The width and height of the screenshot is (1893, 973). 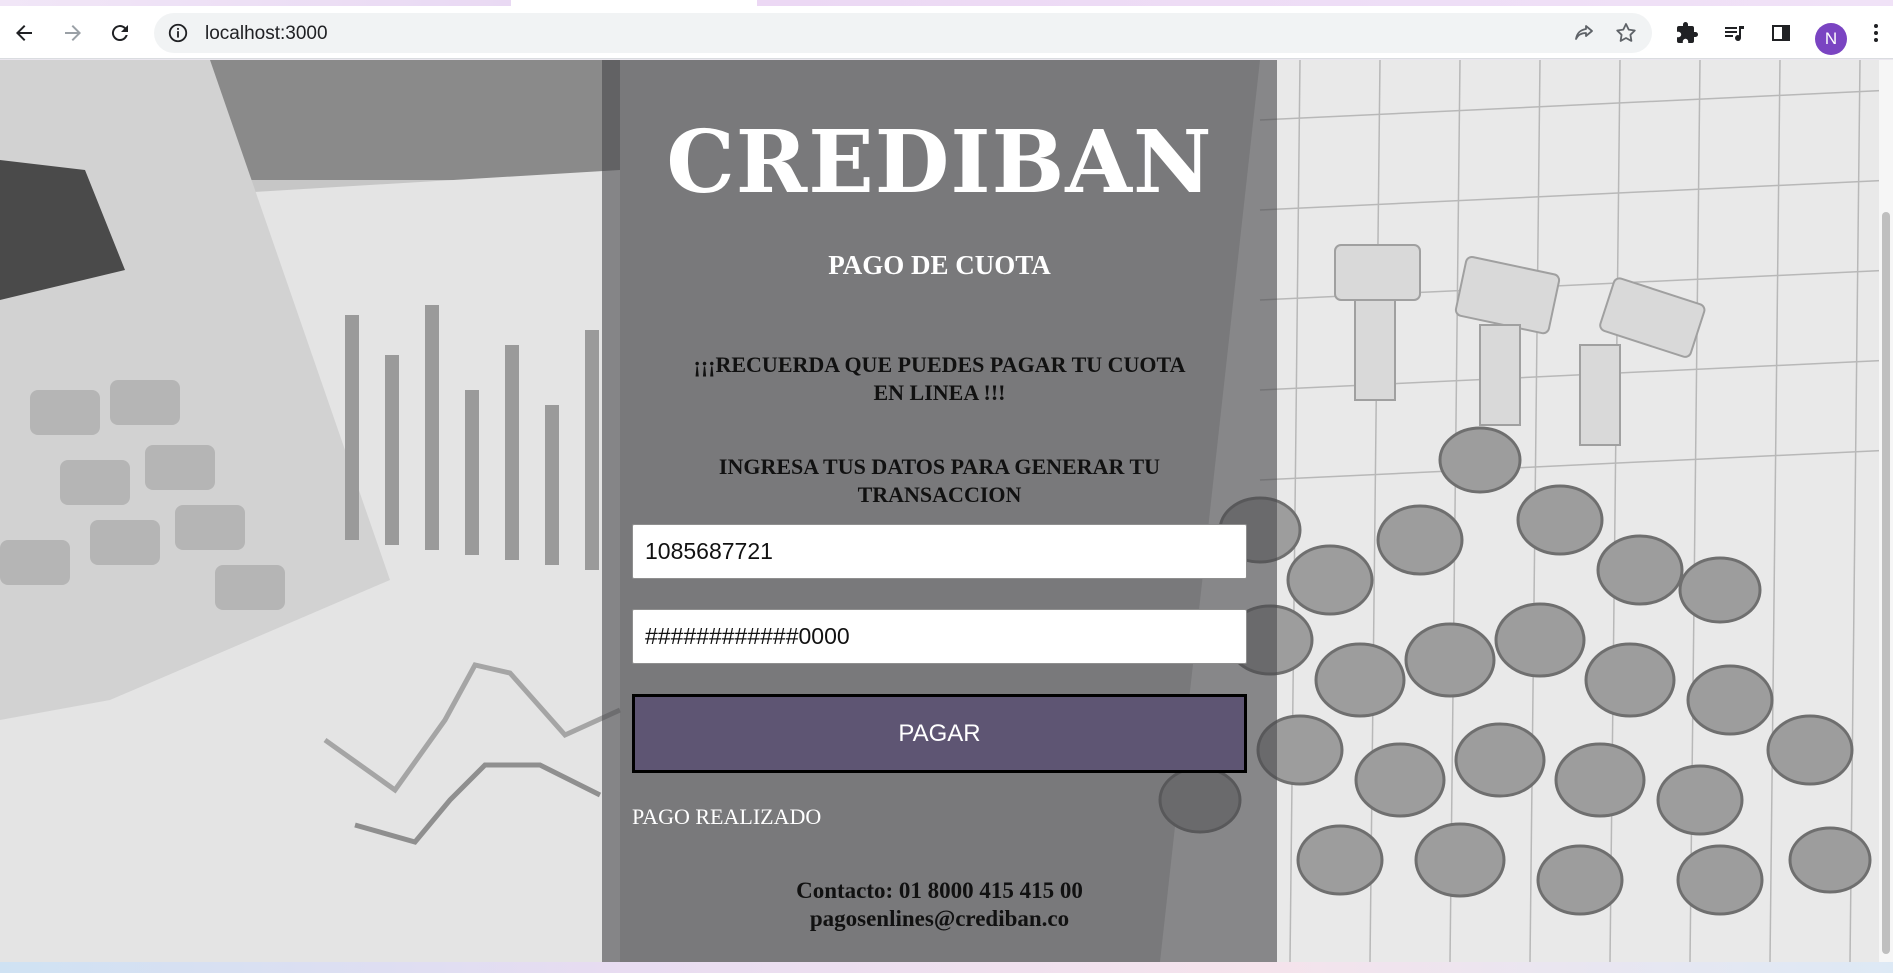 I want to click on forward-arrow-icon, so click(x=73, y=33).